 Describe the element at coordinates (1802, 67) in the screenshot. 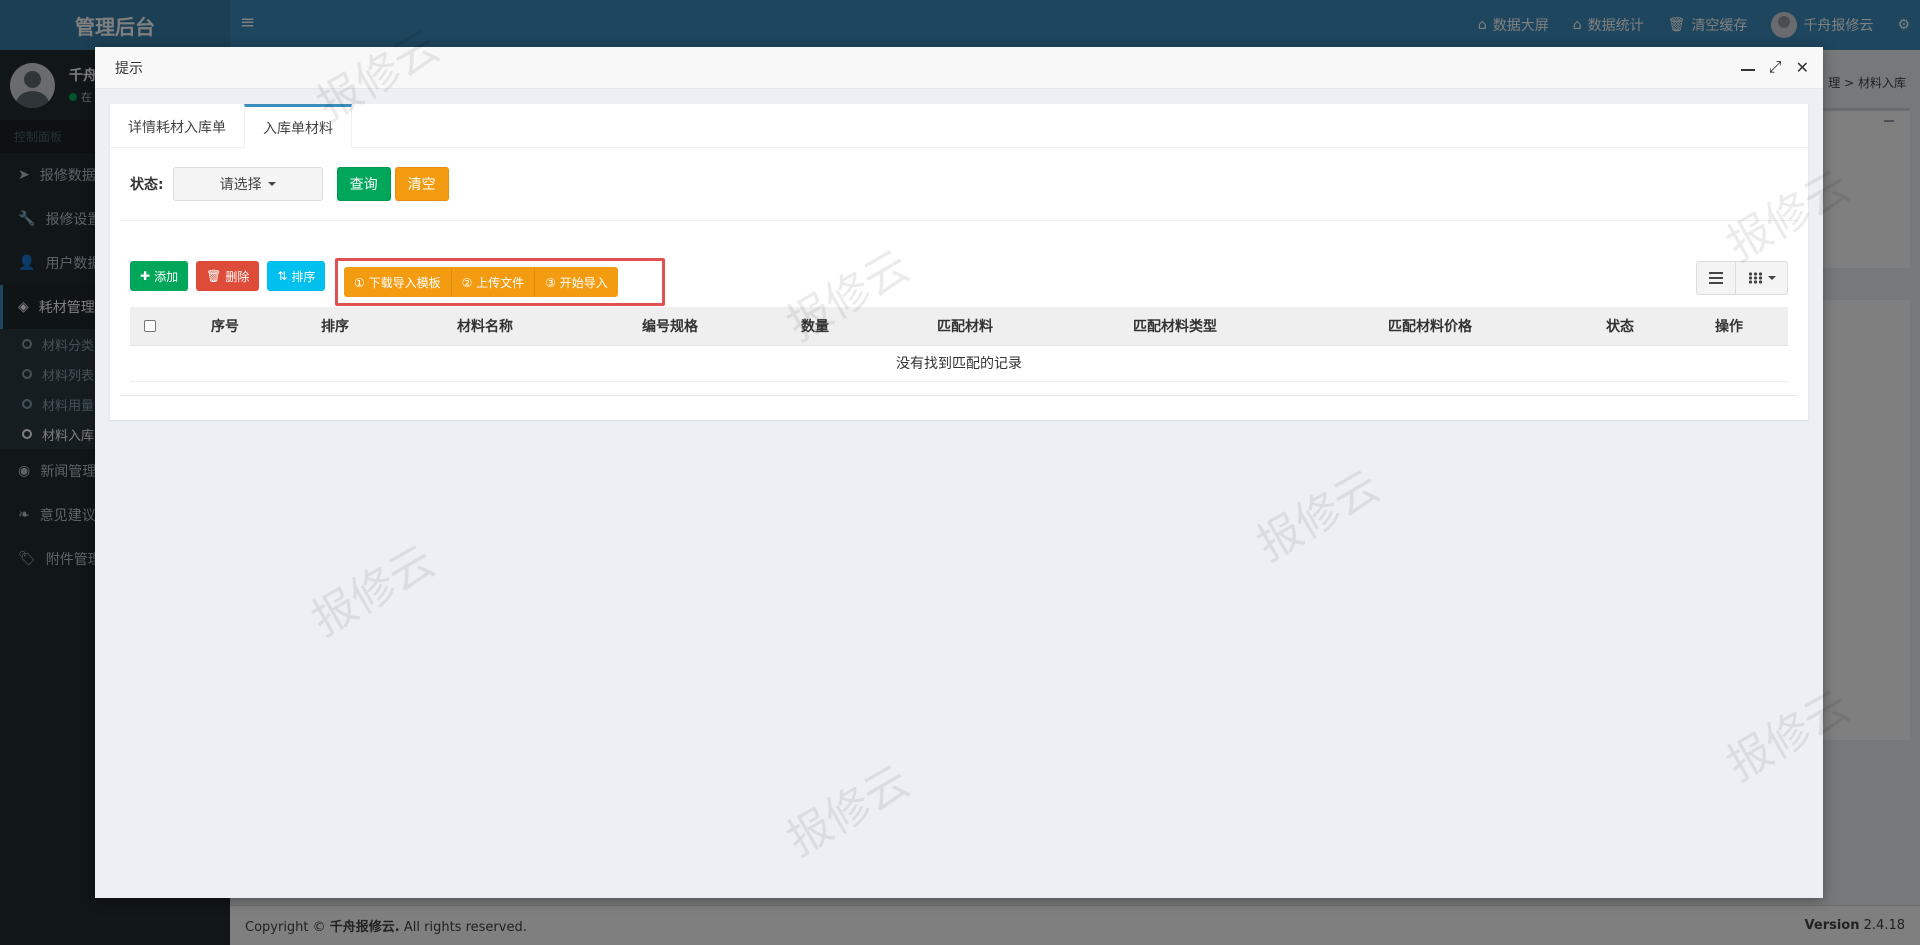

I see `close-icon: ✕` at that location.